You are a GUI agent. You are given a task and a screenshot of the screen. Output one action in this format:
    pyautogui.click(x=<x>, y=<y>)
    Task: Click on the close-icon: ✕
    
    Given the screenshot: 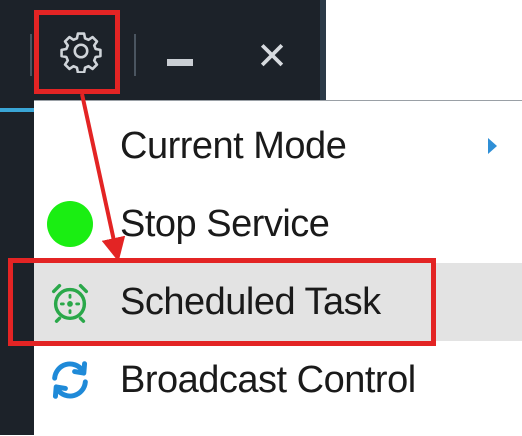 What is the action you would take?
    pyautogui.click(x=272, y=57)
    